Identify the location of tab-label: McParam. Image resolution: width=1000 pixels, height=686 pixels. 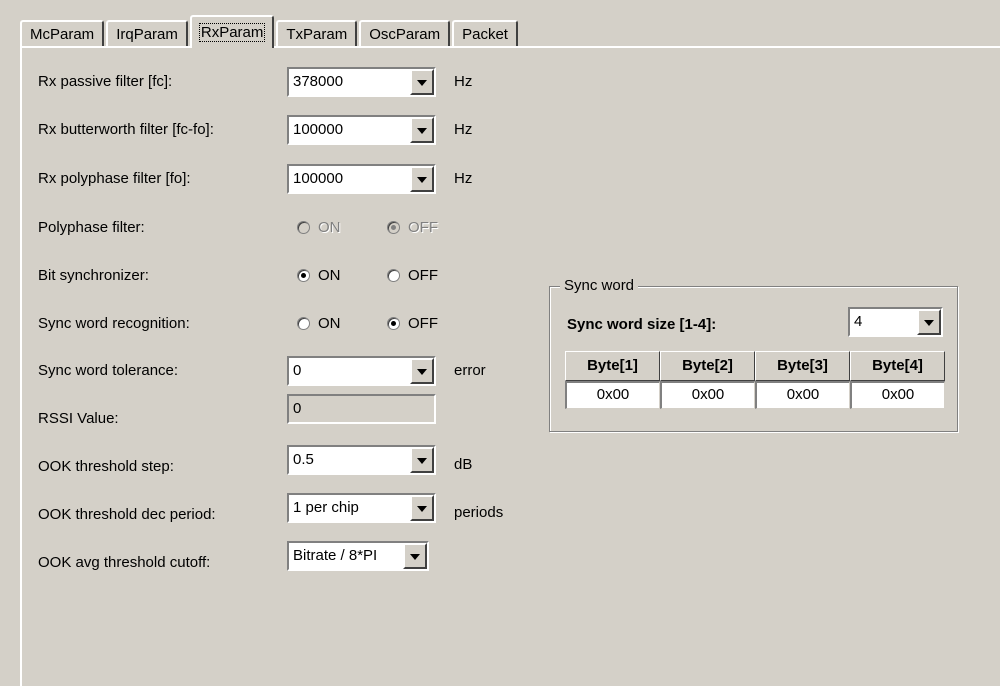
(62, 34).